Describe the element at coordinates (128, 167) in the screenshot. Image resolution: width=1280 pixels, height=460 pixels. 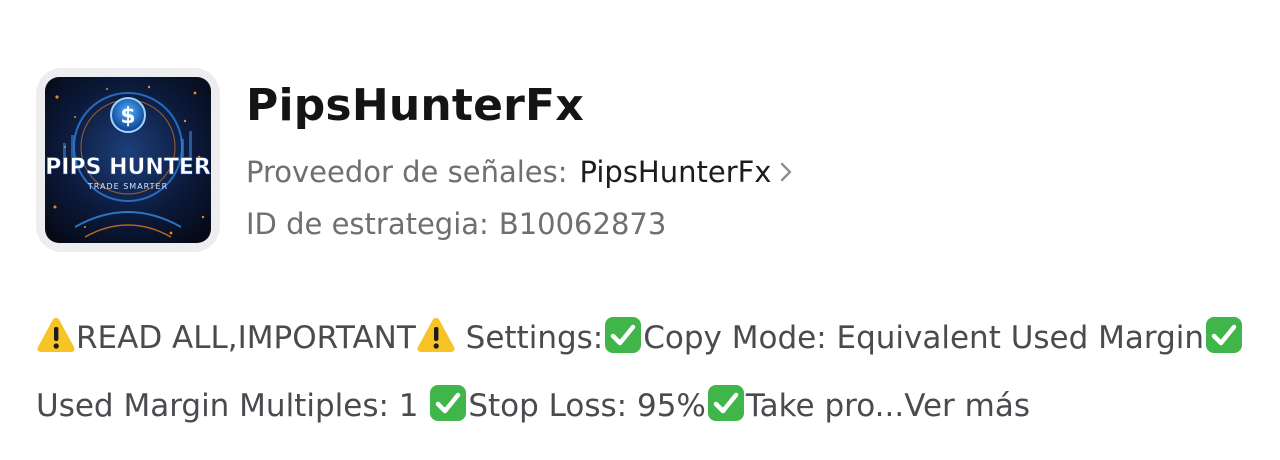
I see `svg-text: PIPS HUNTER` at that location.